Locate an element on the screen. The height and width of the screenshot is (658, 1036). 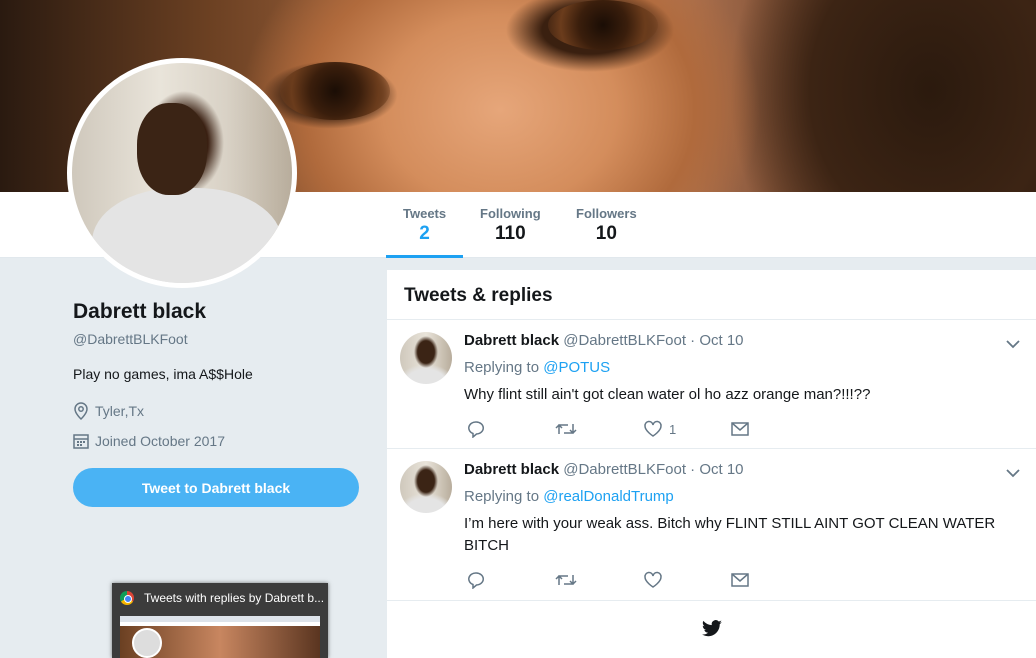
tab-tweets: Tweets 2 is located at coordinates (424, 225).